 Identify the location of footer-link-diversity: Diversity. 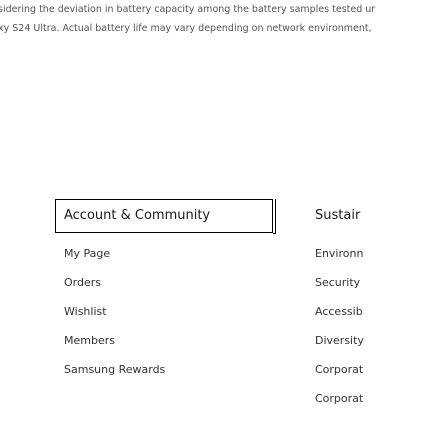
(339, 348).